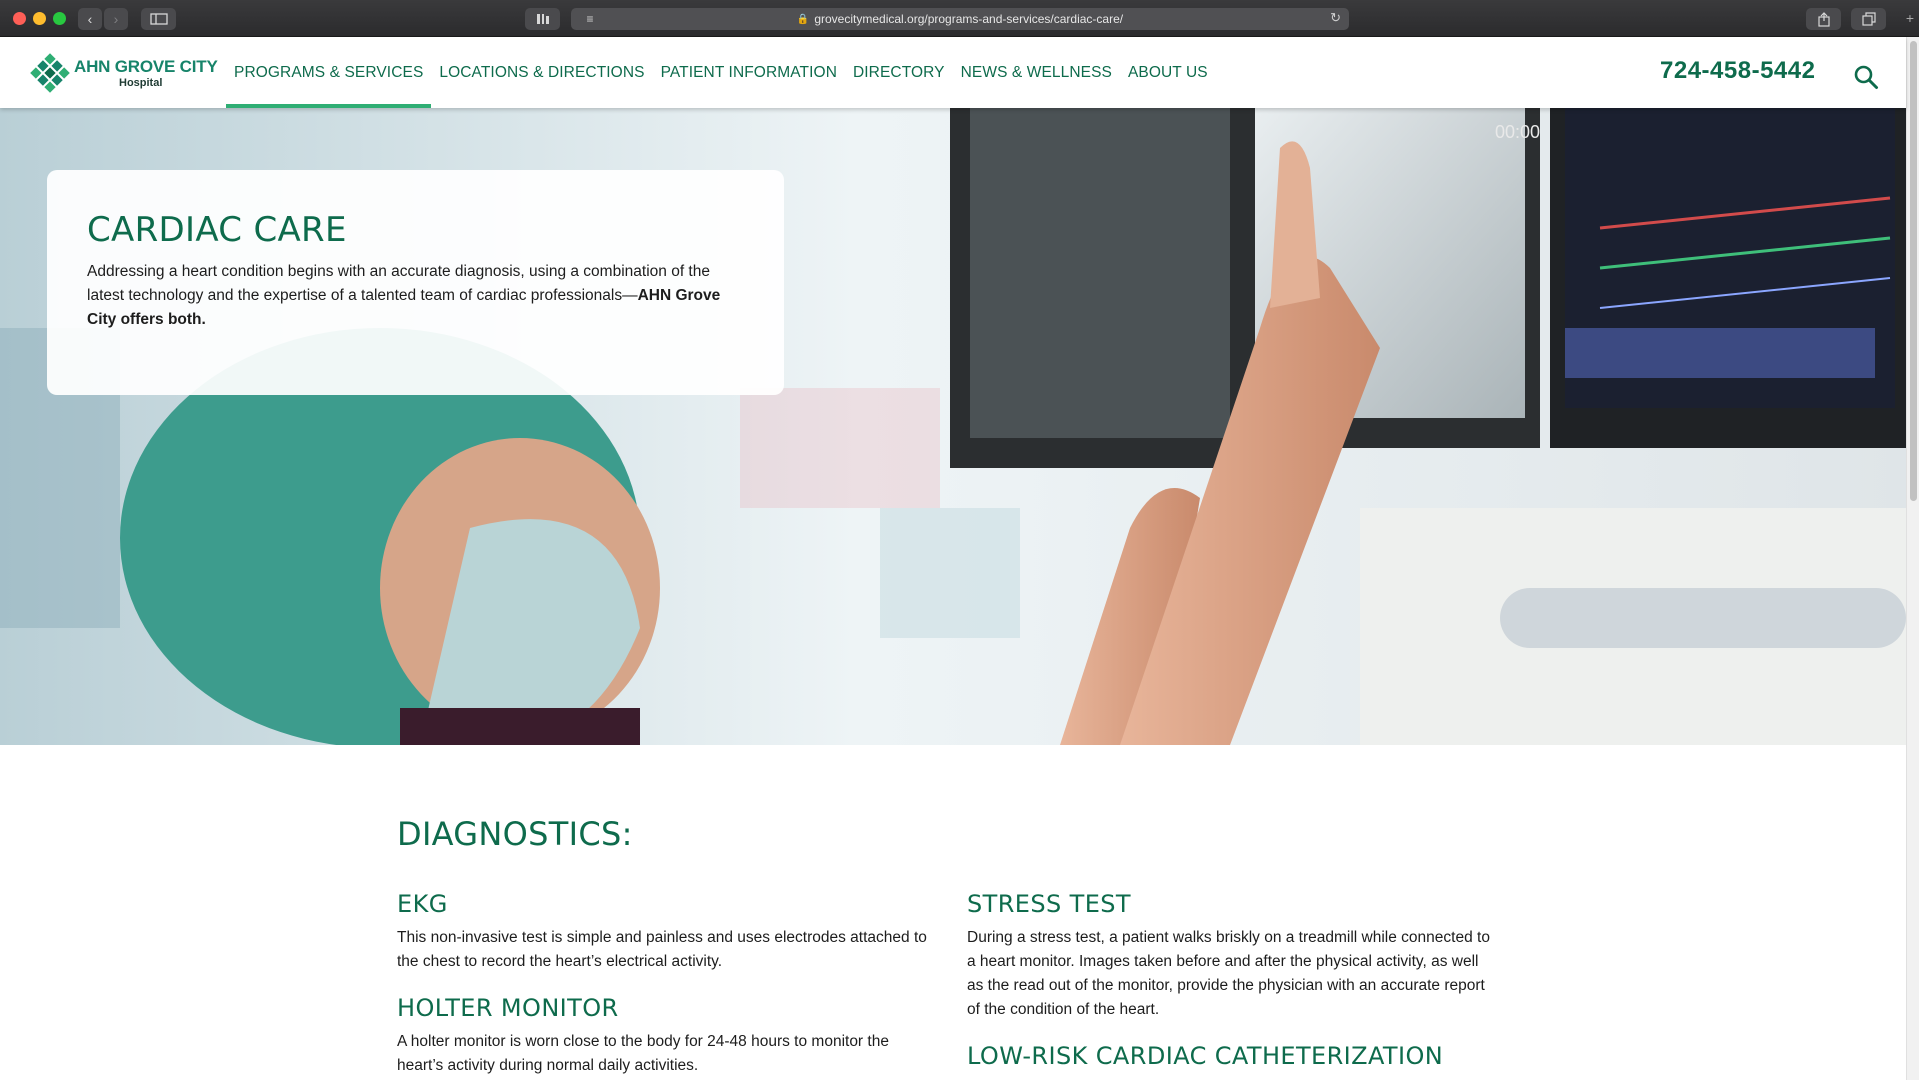 Image resolution: width=1919 pixels, height=1080 pixels. Describe the element at coordinates (19, 18) in the screenshot. I see `close-window-button` at that location.